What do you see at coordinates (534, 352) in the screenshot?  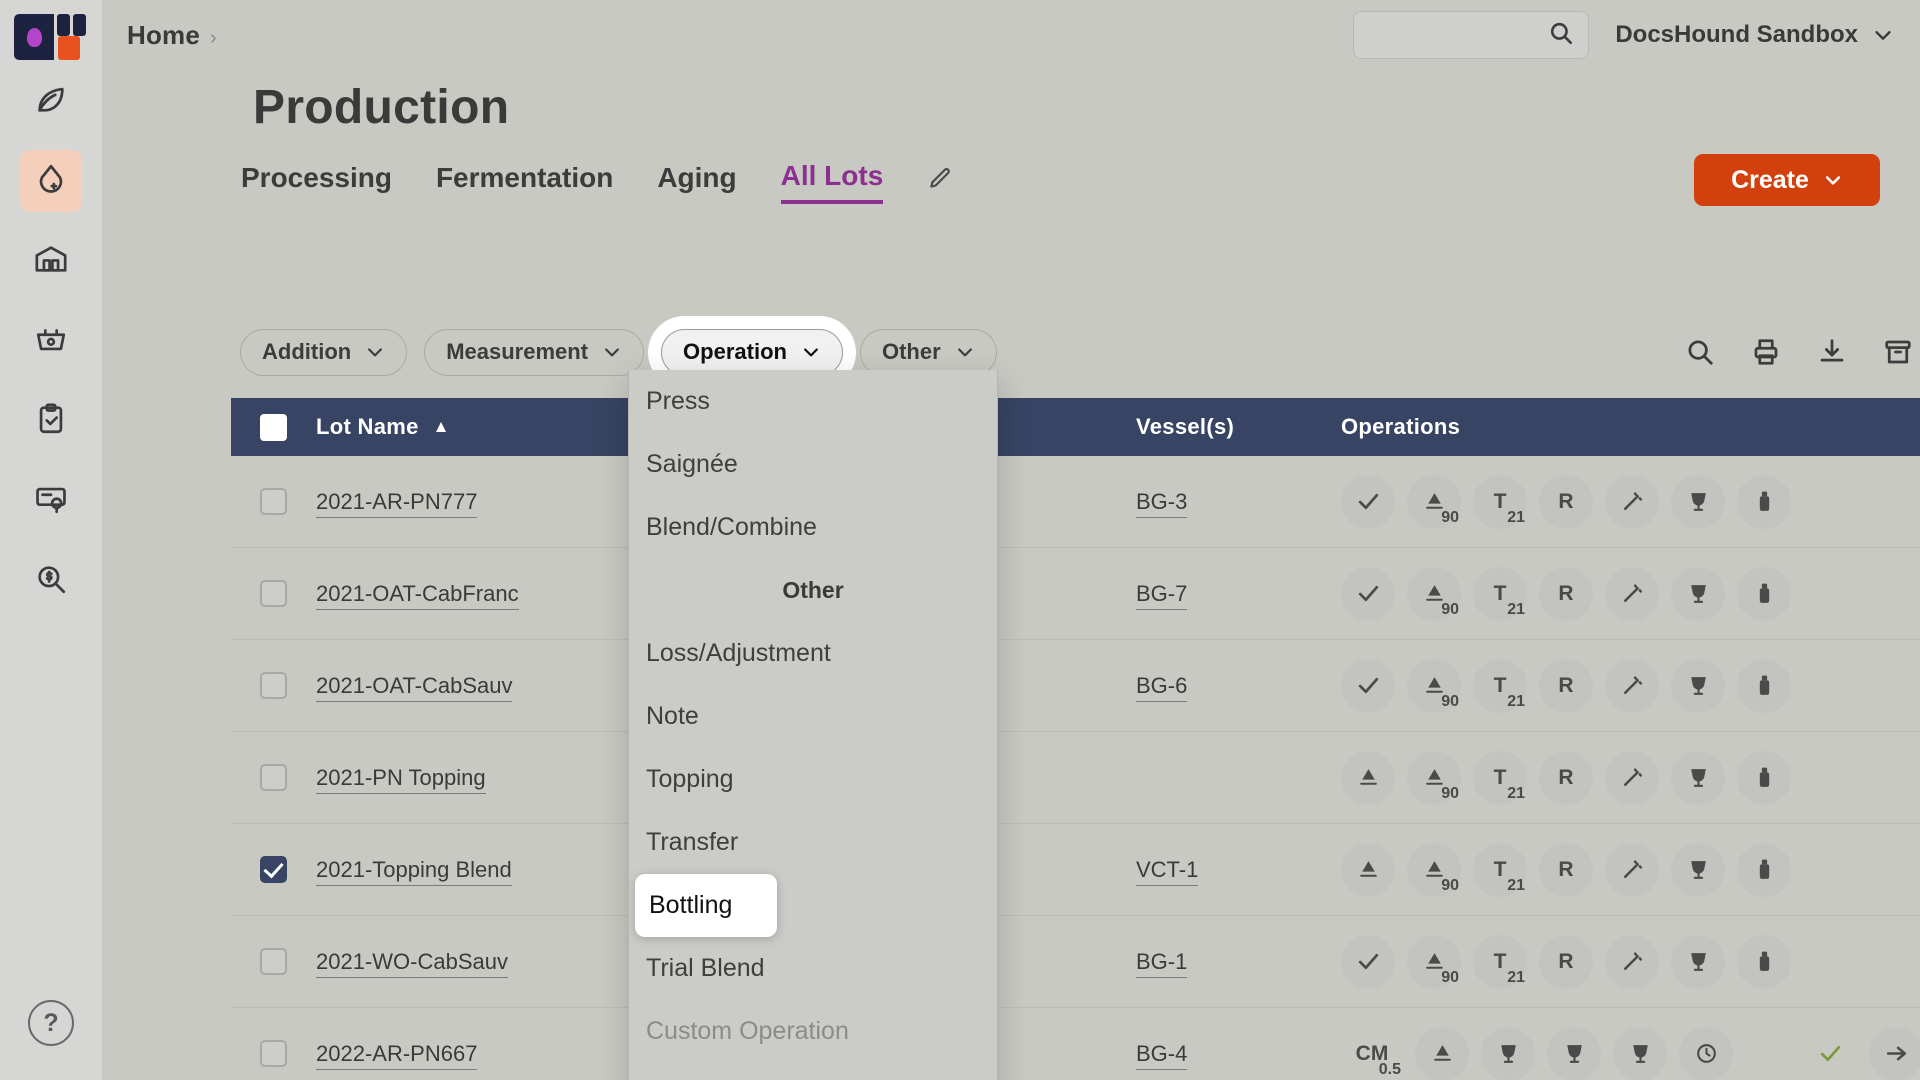 I see `filter-measurement: Measurement` at bounding box center [534, 352].